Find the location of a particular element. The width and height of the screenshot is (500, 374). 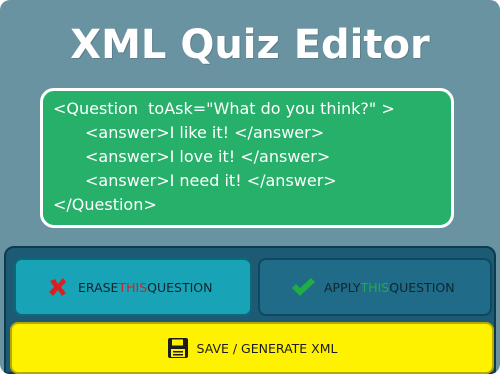

xml-line-answer-2: <answer>I love it! </answer> is located at coordinates (208, 156).